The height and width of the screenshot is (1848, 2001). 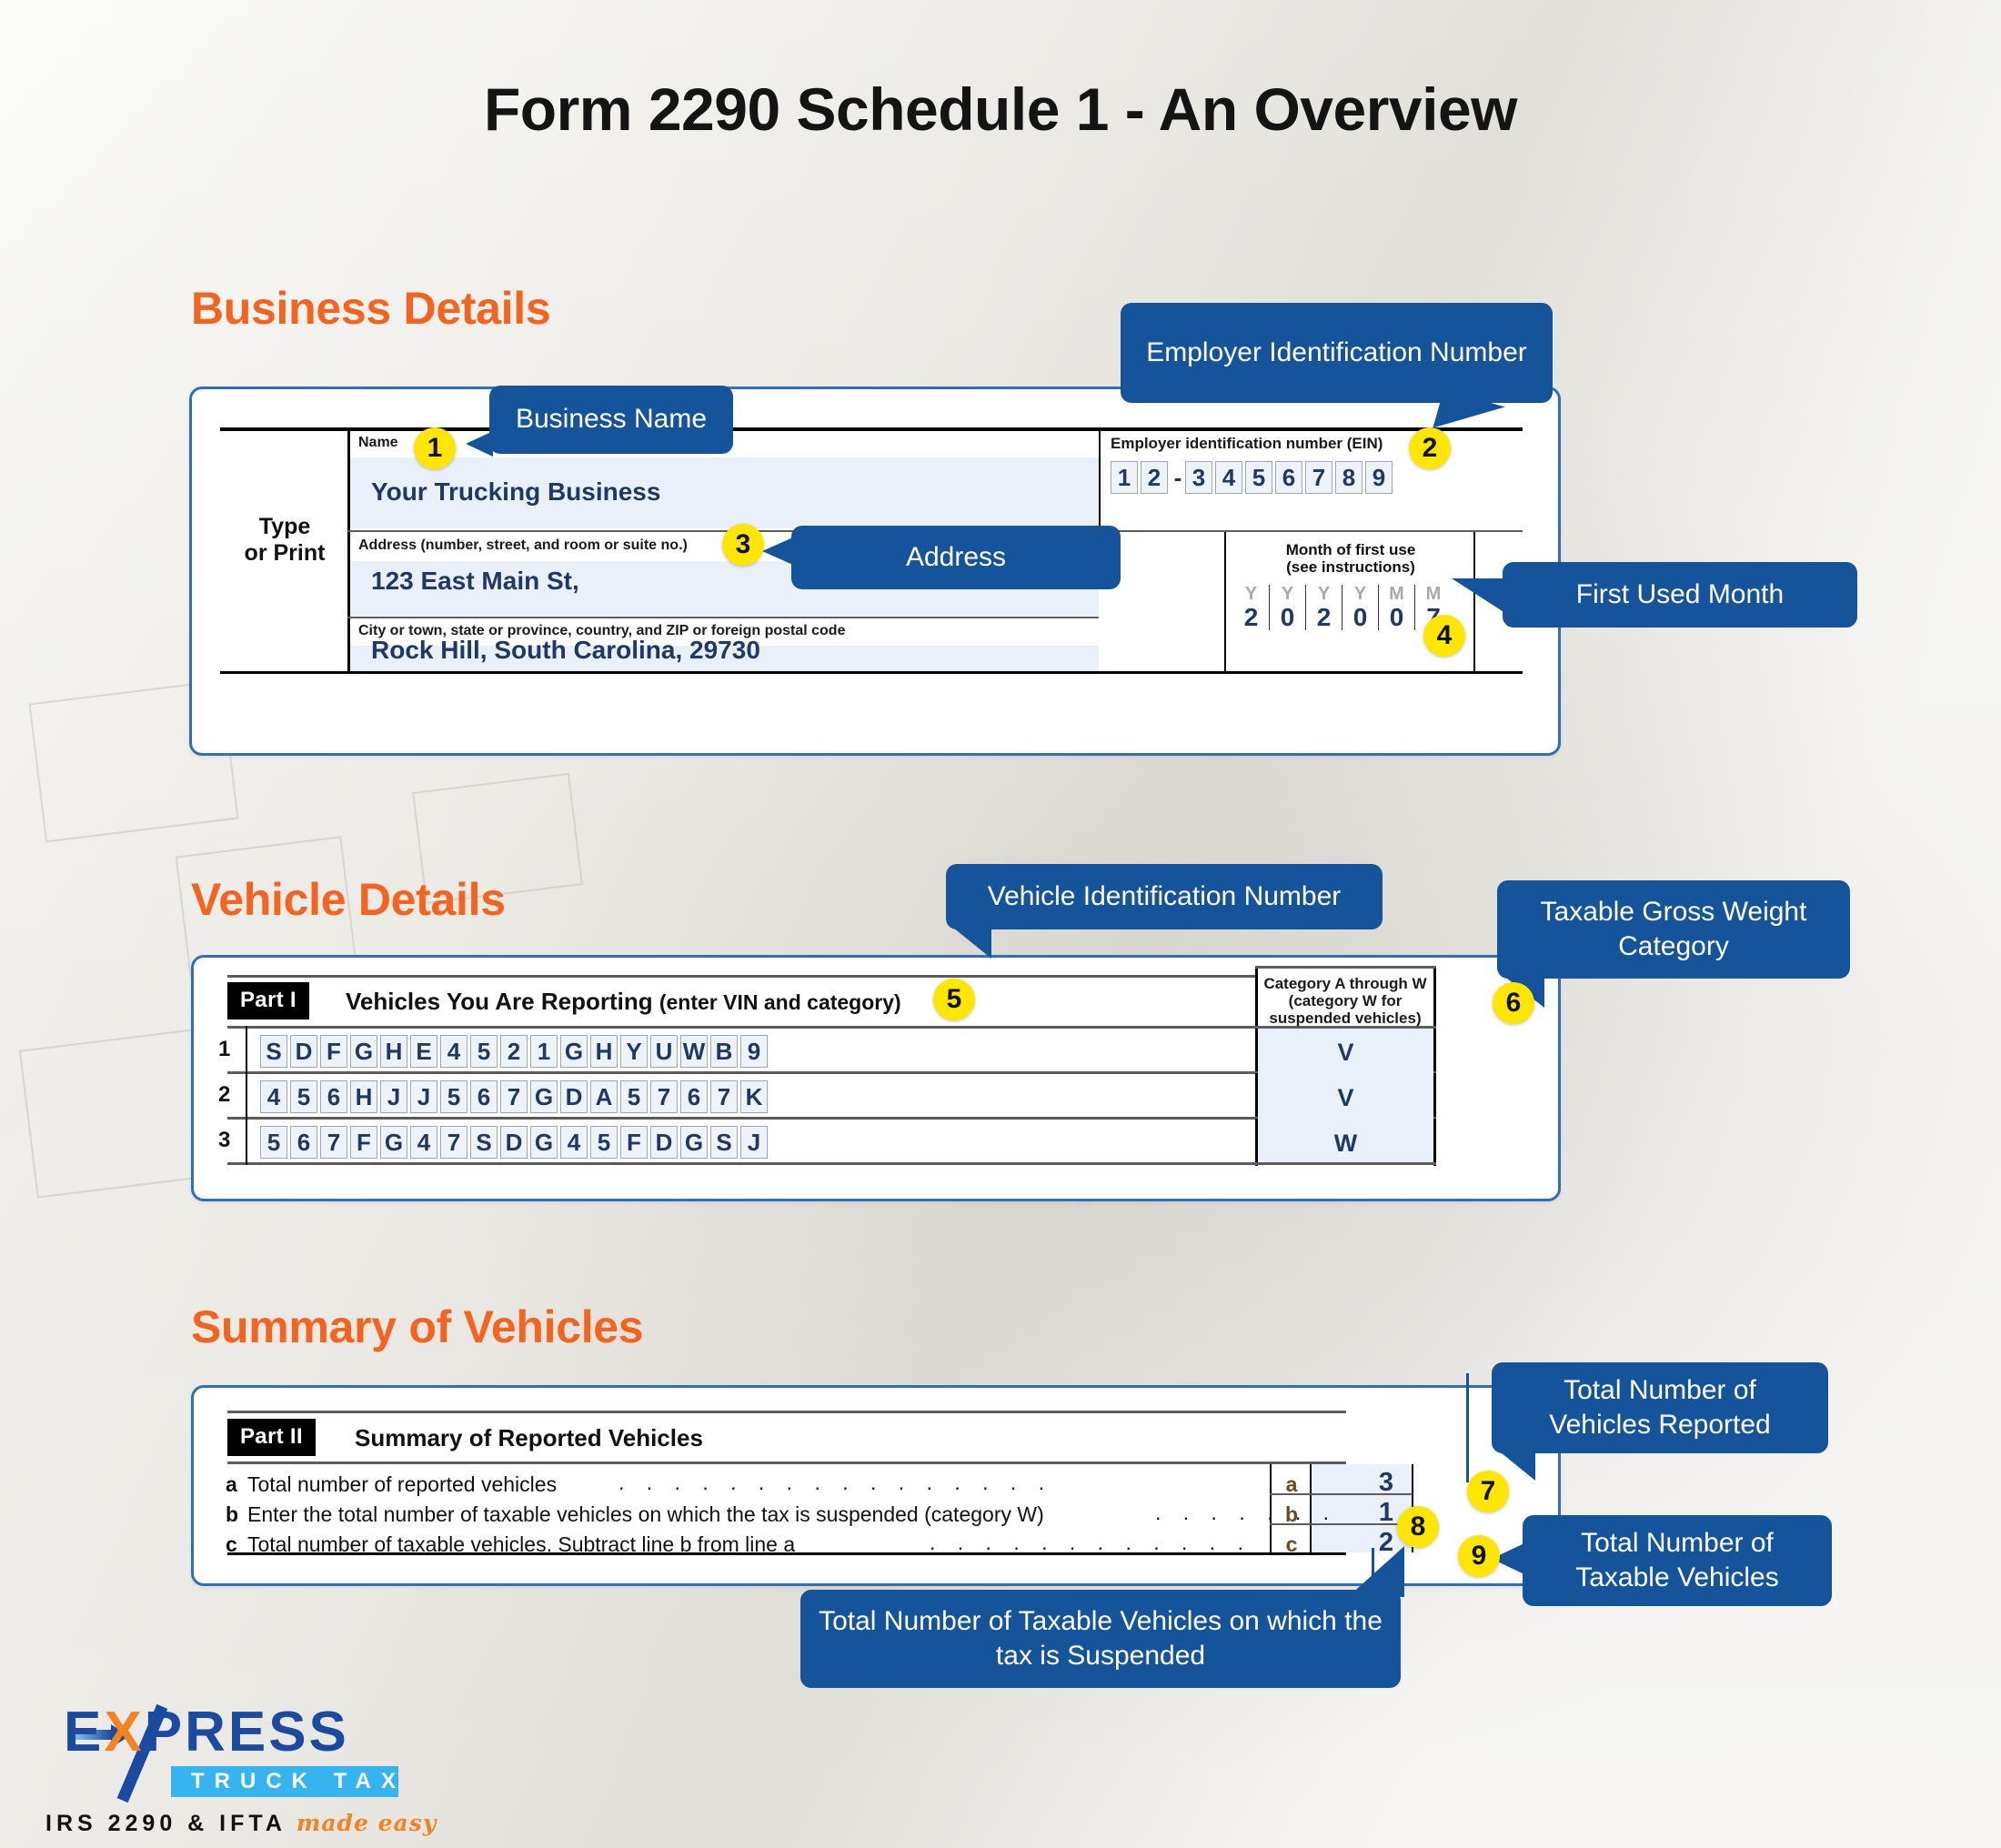 I want to click on first-used-month-label-line1: Month of first use, so click(x=1350, y=550).